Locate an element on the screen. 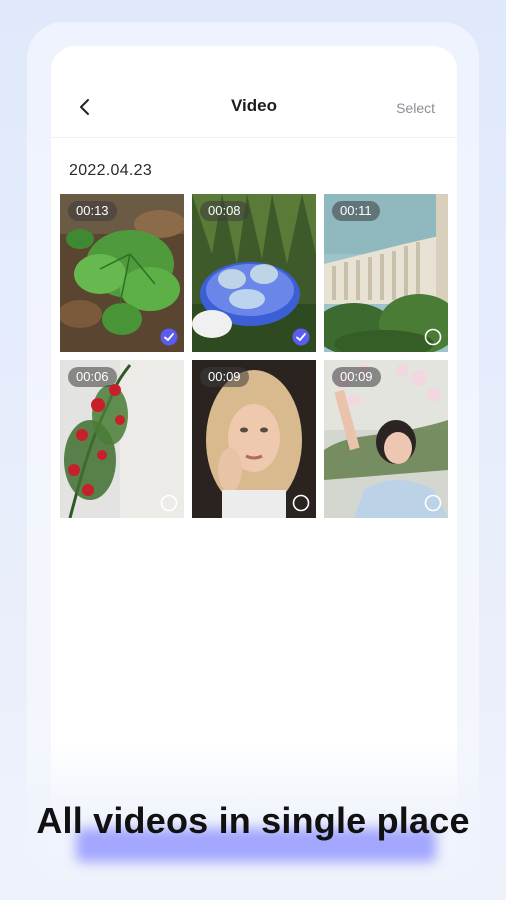 The width and height of the screenshot is (506, 900). date-group-label: 2022.04.23 is located at coordinates (111, 170).